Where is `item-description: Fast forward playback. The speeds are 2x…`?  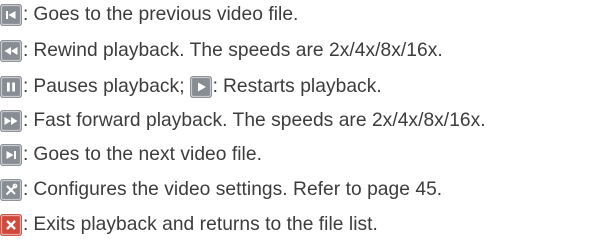 item-description: Fast forward playback. The speeds are 2x… is located at coordinates (259, 120).